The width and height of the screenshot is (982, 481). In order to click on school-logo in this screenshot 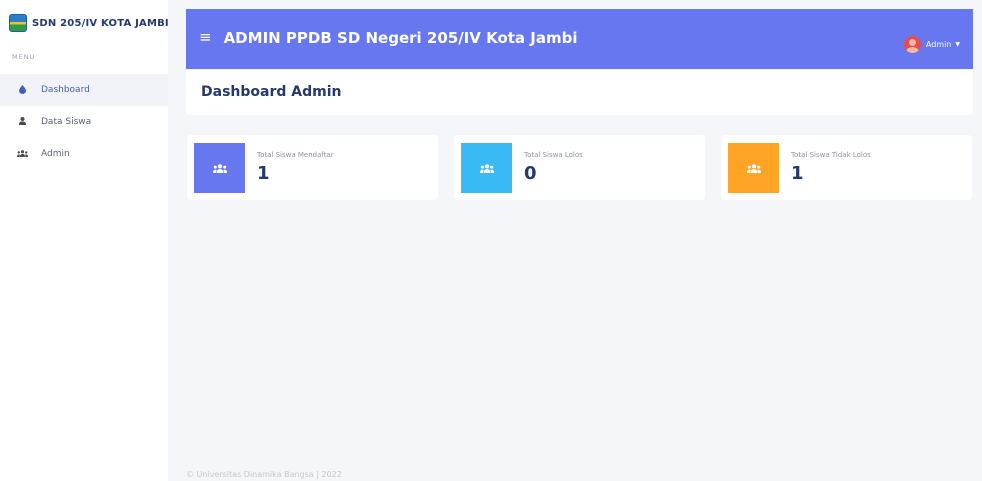, I will do `click(18, 23)`.